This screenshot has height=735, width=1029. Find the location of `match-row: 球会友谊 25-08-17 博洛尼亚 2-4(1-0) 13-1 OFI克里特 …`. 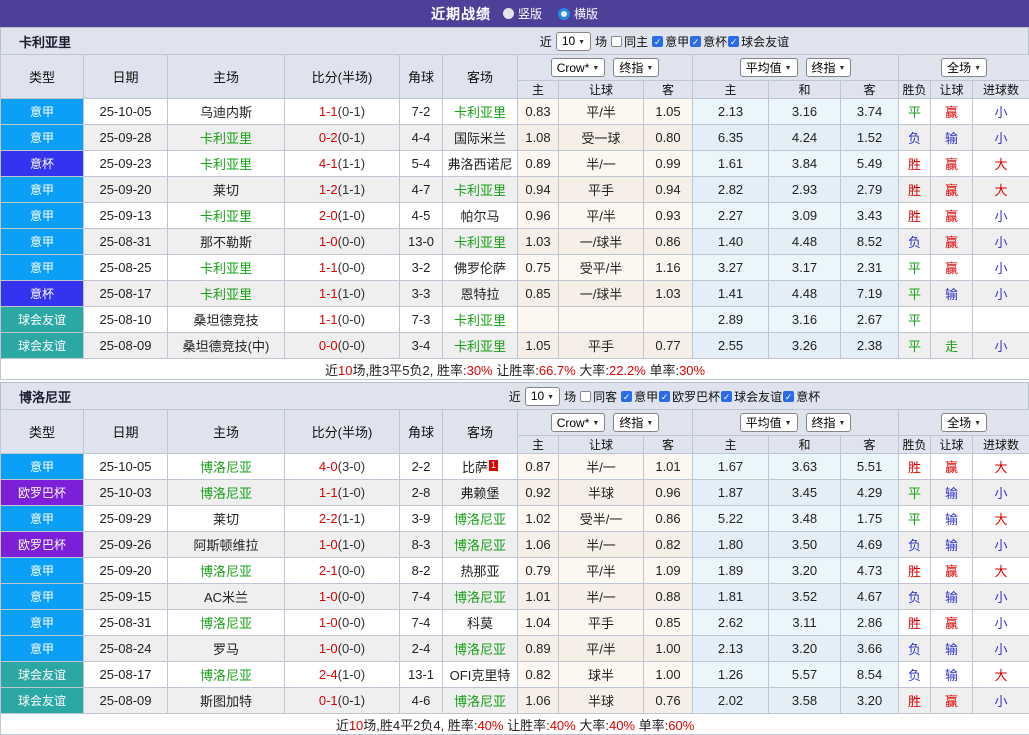

match-row: 球会友谊 25-08-17 博洛尼亚 2-4(1-0) 13-1 OFI克里特 … is located at coordinates (515, 675).